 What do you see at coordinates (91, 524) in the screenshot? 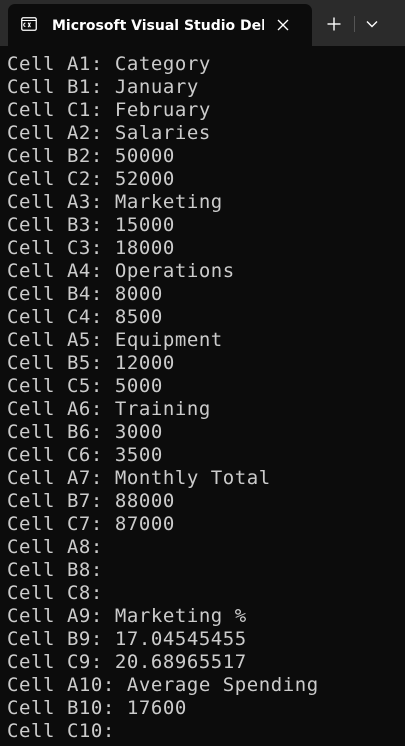
I see `console-line: Cell C7: 87000` at bounding box center [91, 524].